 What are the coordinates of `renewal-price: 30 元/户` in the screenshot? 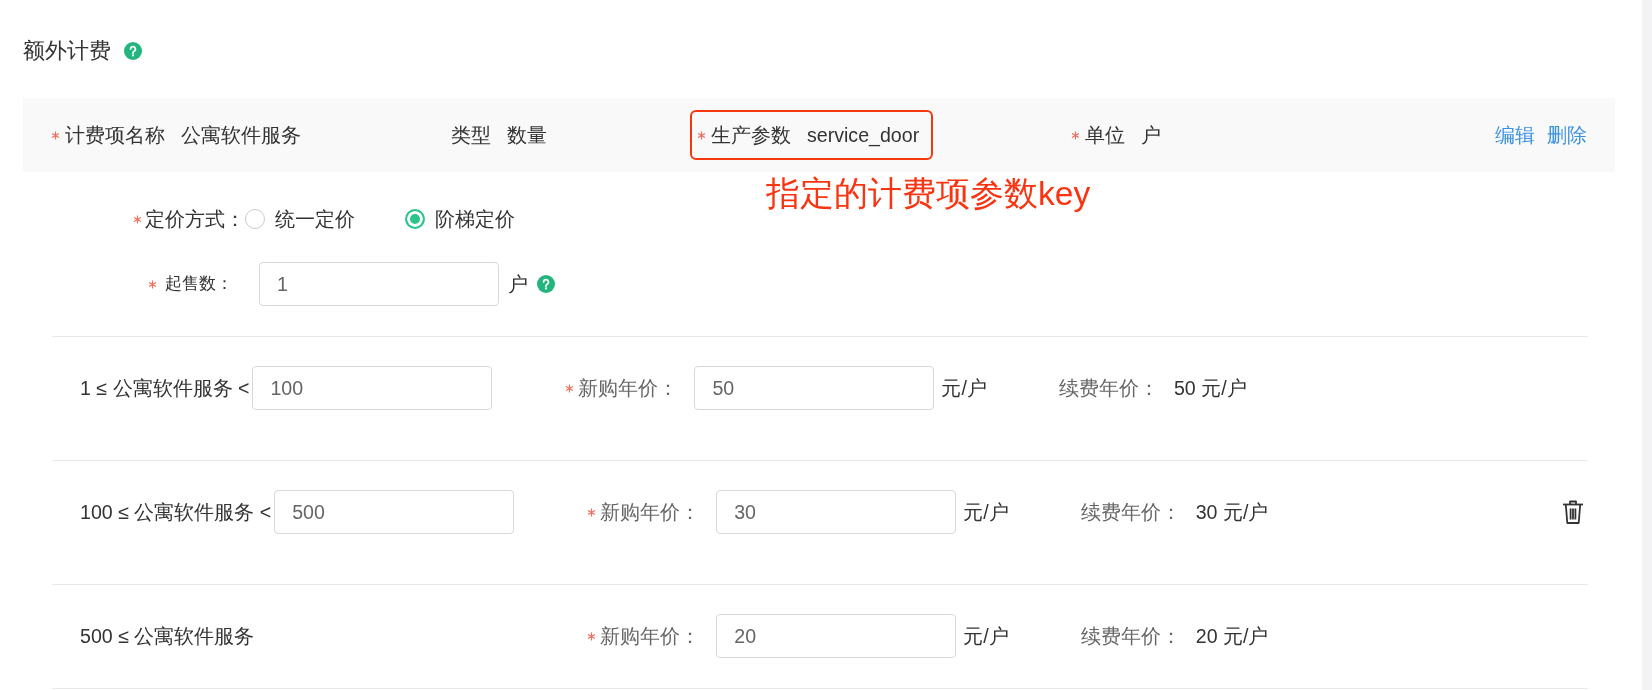 It's located at (1232, 512).